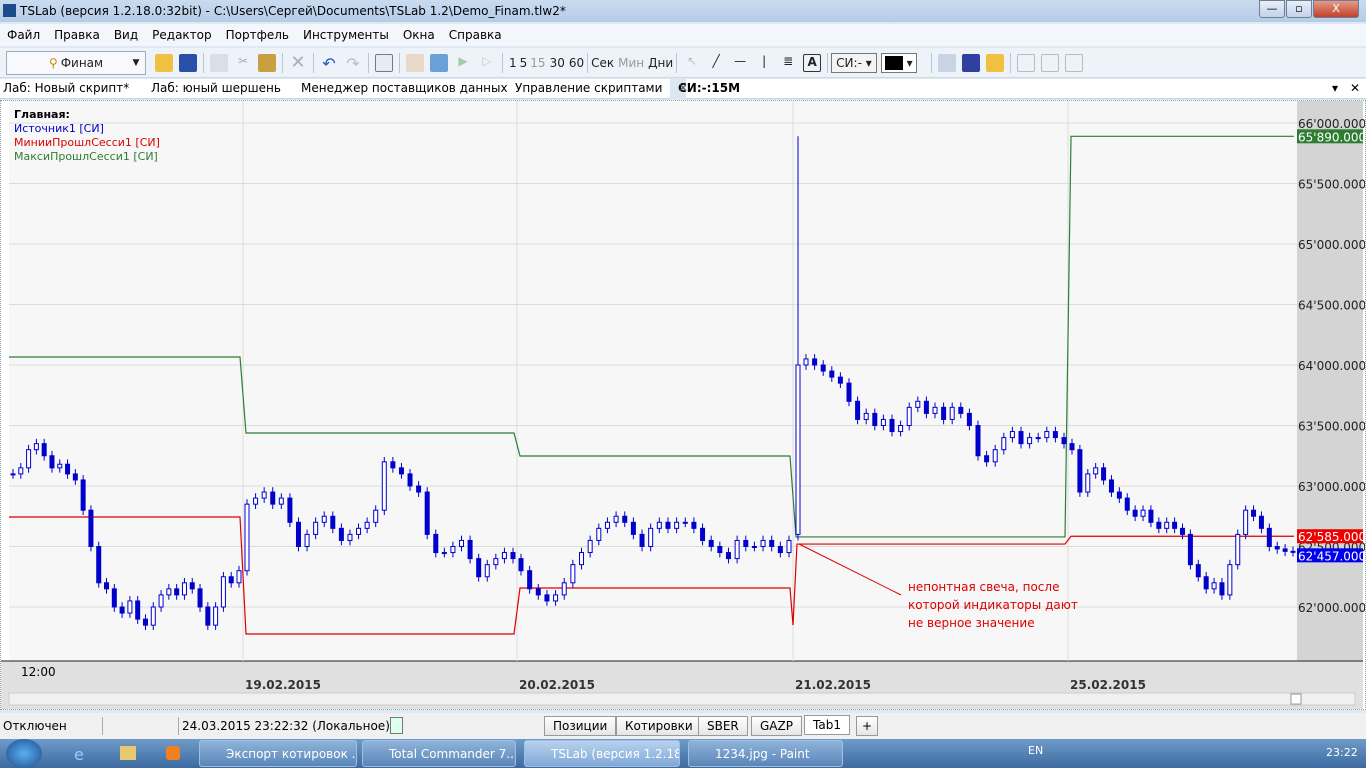  I want to click on tab-tab1: Tab1, so click(827, 725).